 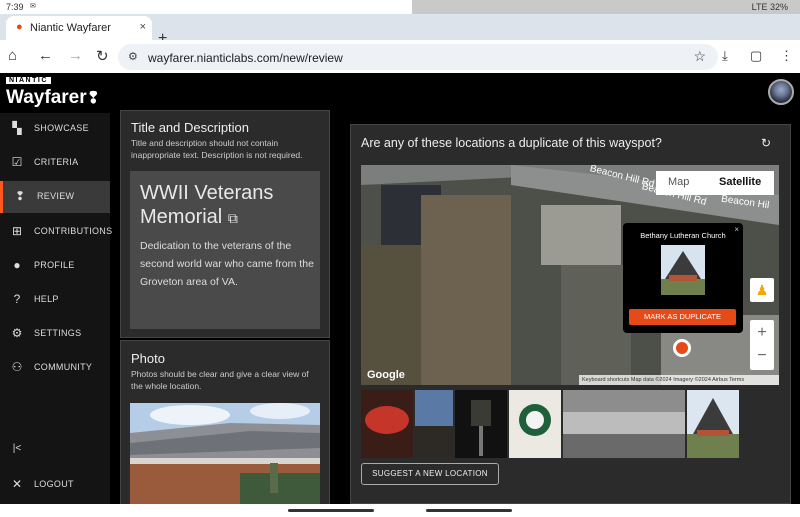 I want to click on mail-icon: ✉, so click(x=33, y=6).